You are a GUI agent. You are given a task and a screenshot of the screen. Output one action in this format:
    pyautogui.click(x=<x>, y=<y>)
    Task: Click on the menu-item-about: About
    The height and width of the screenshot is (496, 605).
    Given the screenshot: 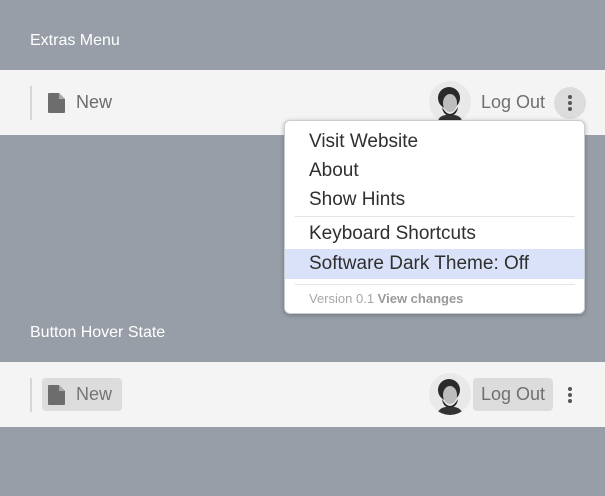 What is the action you would take?
    pyautogui.click(x=434, y=171)
    